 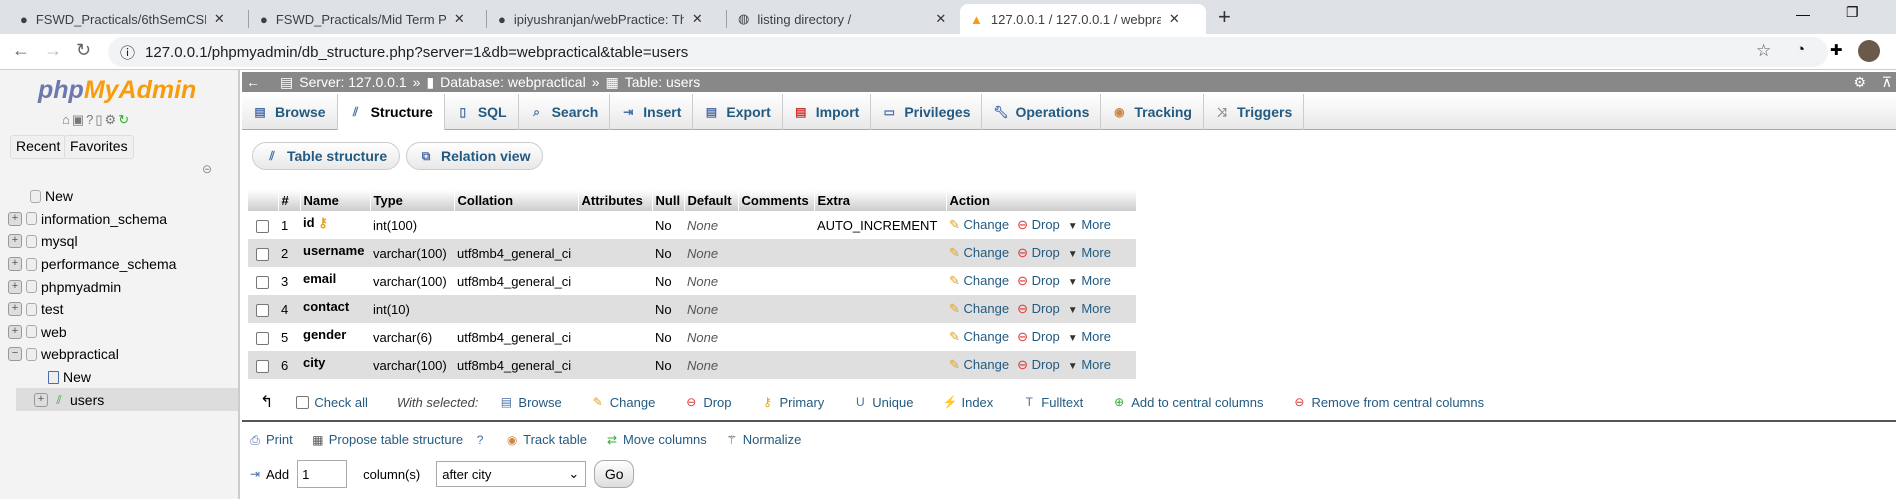 What do you see at coordinates (122, 19) in the screenshot?
I see `browser-tab: ●FSWD_Practicals/6thSemCSEAB.p✕` at bounding box center [122, 19].